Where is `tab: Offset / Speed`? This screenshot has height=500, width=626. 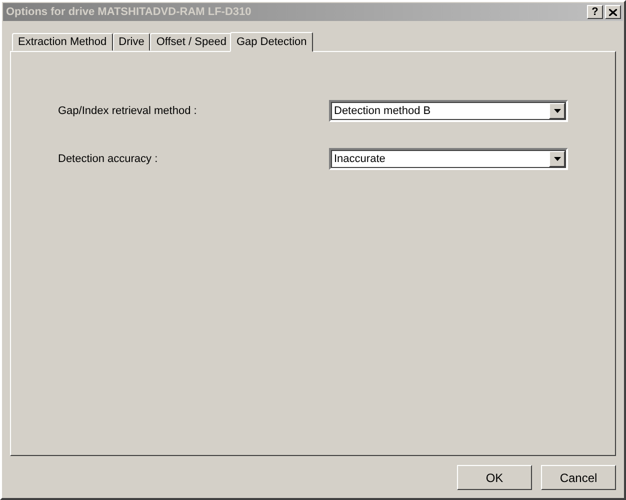 tab: Offset / Speed is located at coordinates (191, 42).